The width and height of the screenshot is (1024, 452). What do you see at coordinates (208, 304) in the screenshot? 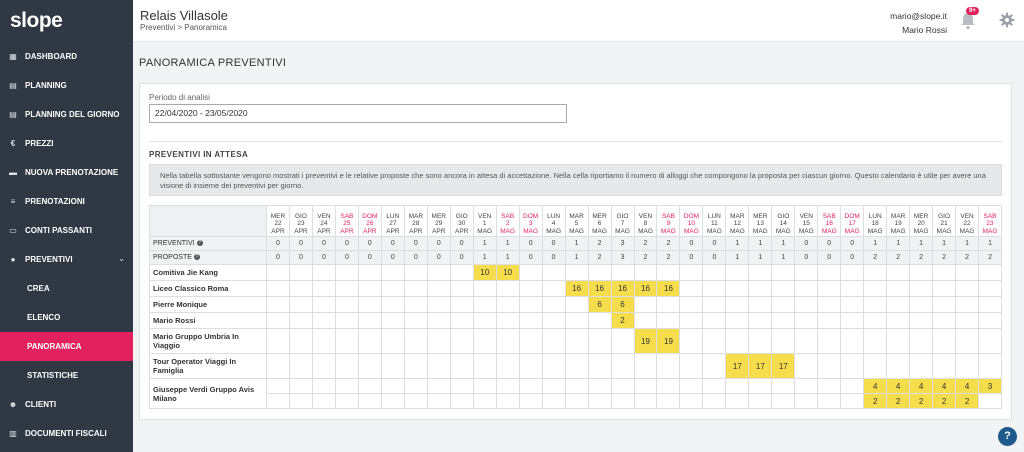
I see `quote-name: Pierre Monique` at bounding box center [208, 304].